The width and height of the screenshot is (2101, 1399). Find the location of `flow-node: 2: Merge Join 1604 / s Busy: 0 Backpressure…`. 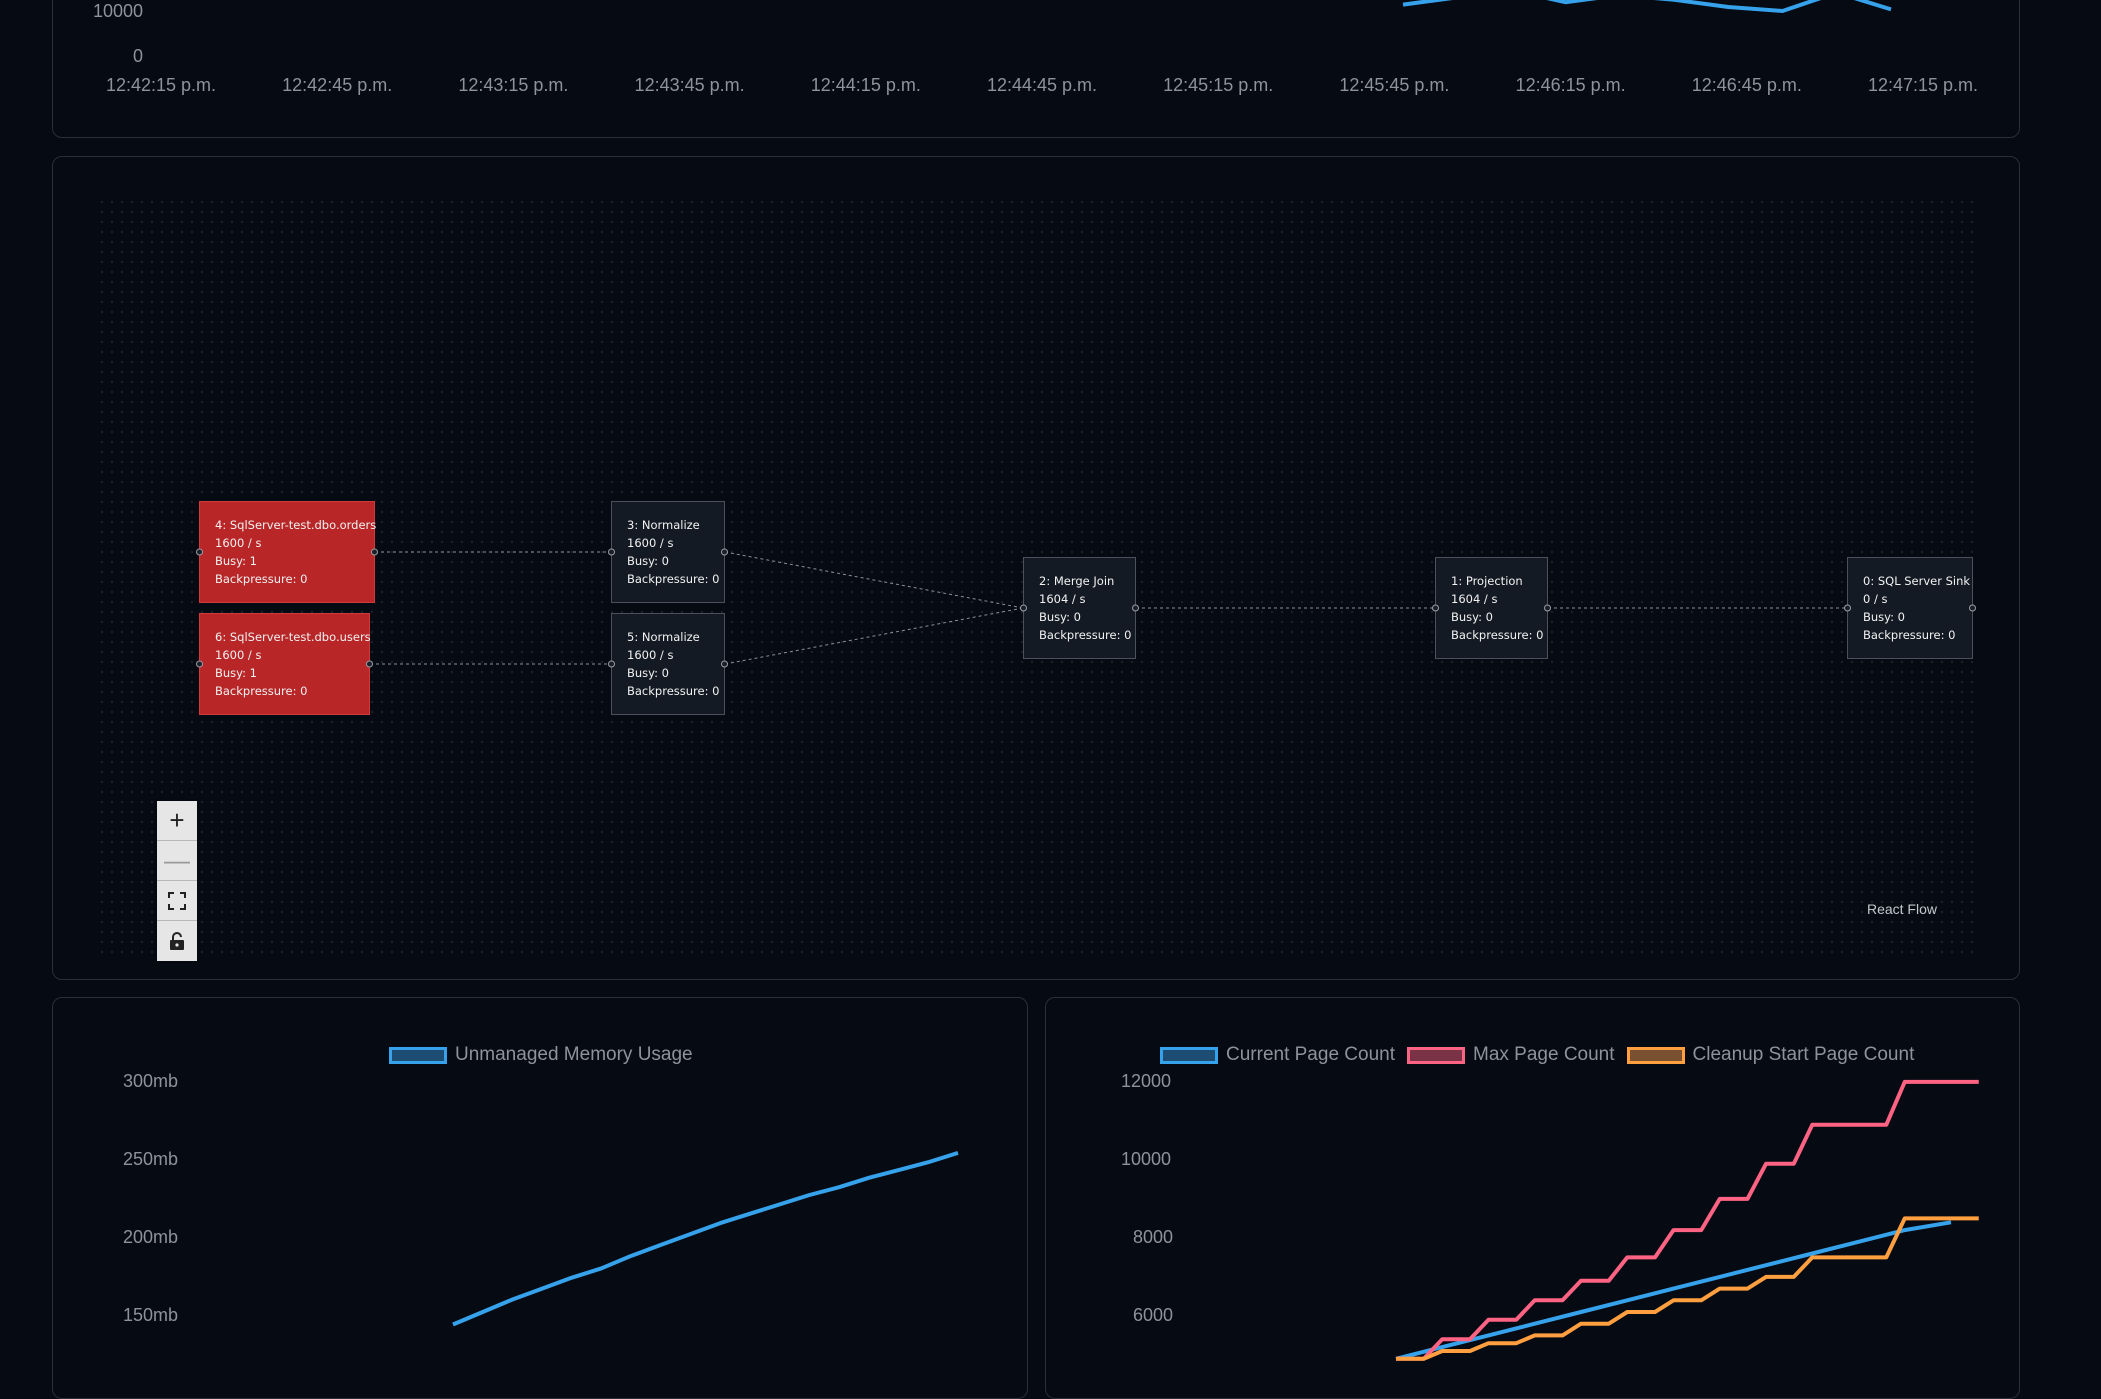

flow-node: 2: Merge Join 1604 / s Busy: 0 Backpressure… is located at coordinates (1079, 608).